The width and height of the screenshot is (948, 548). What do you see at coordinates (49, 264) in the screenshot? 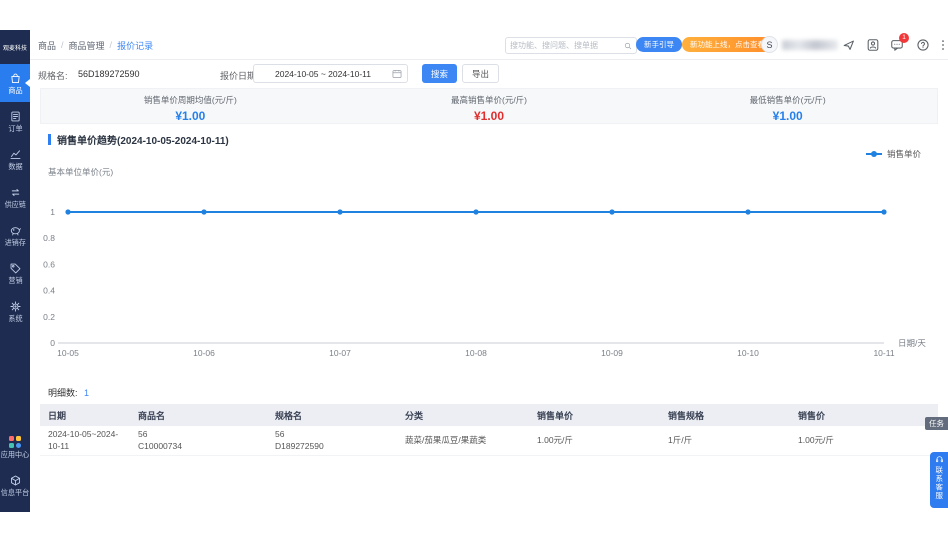
I see `svg-text: 0.6` at bounding box center [49, 264].